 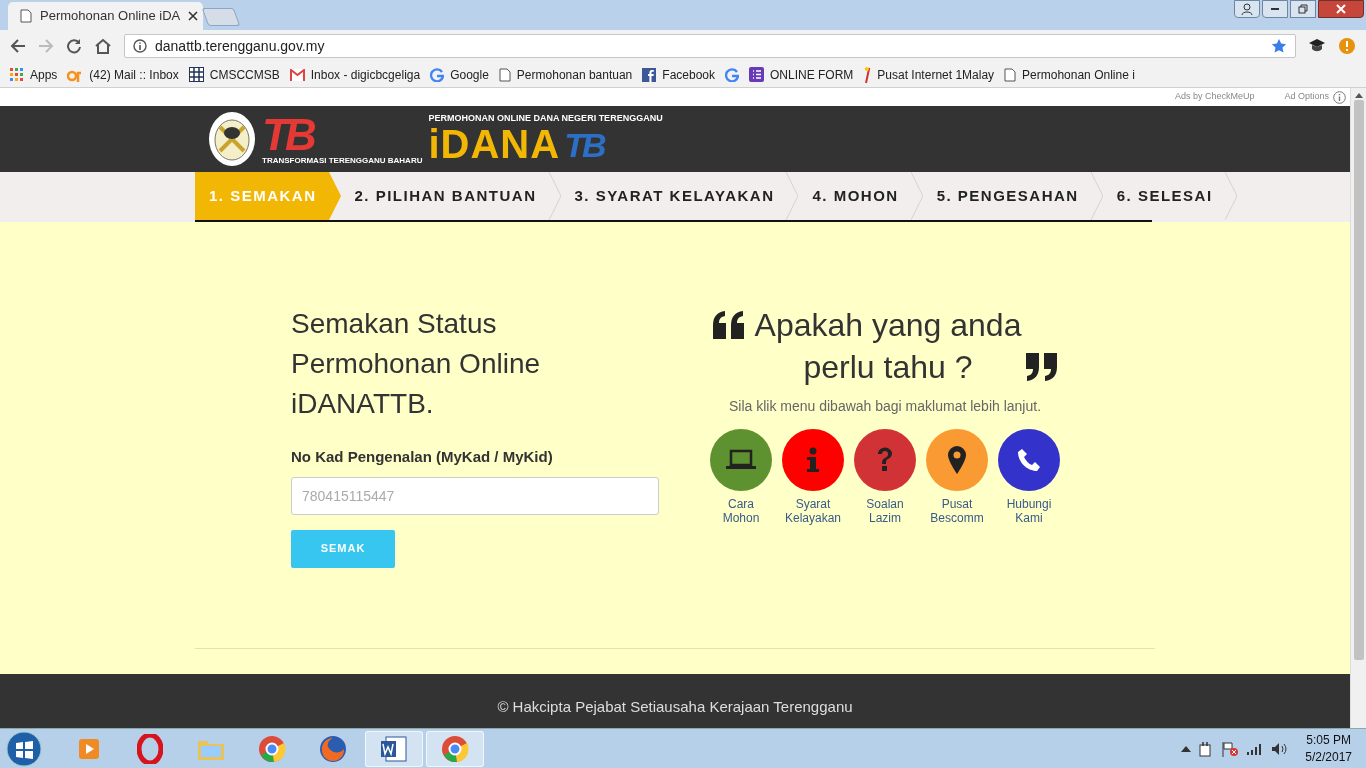 What do you see at coordinates (355, 74) in the screenshot?
I see `bookmark: Inbox - digicbcgeliga` at bounding box center [355, 74].